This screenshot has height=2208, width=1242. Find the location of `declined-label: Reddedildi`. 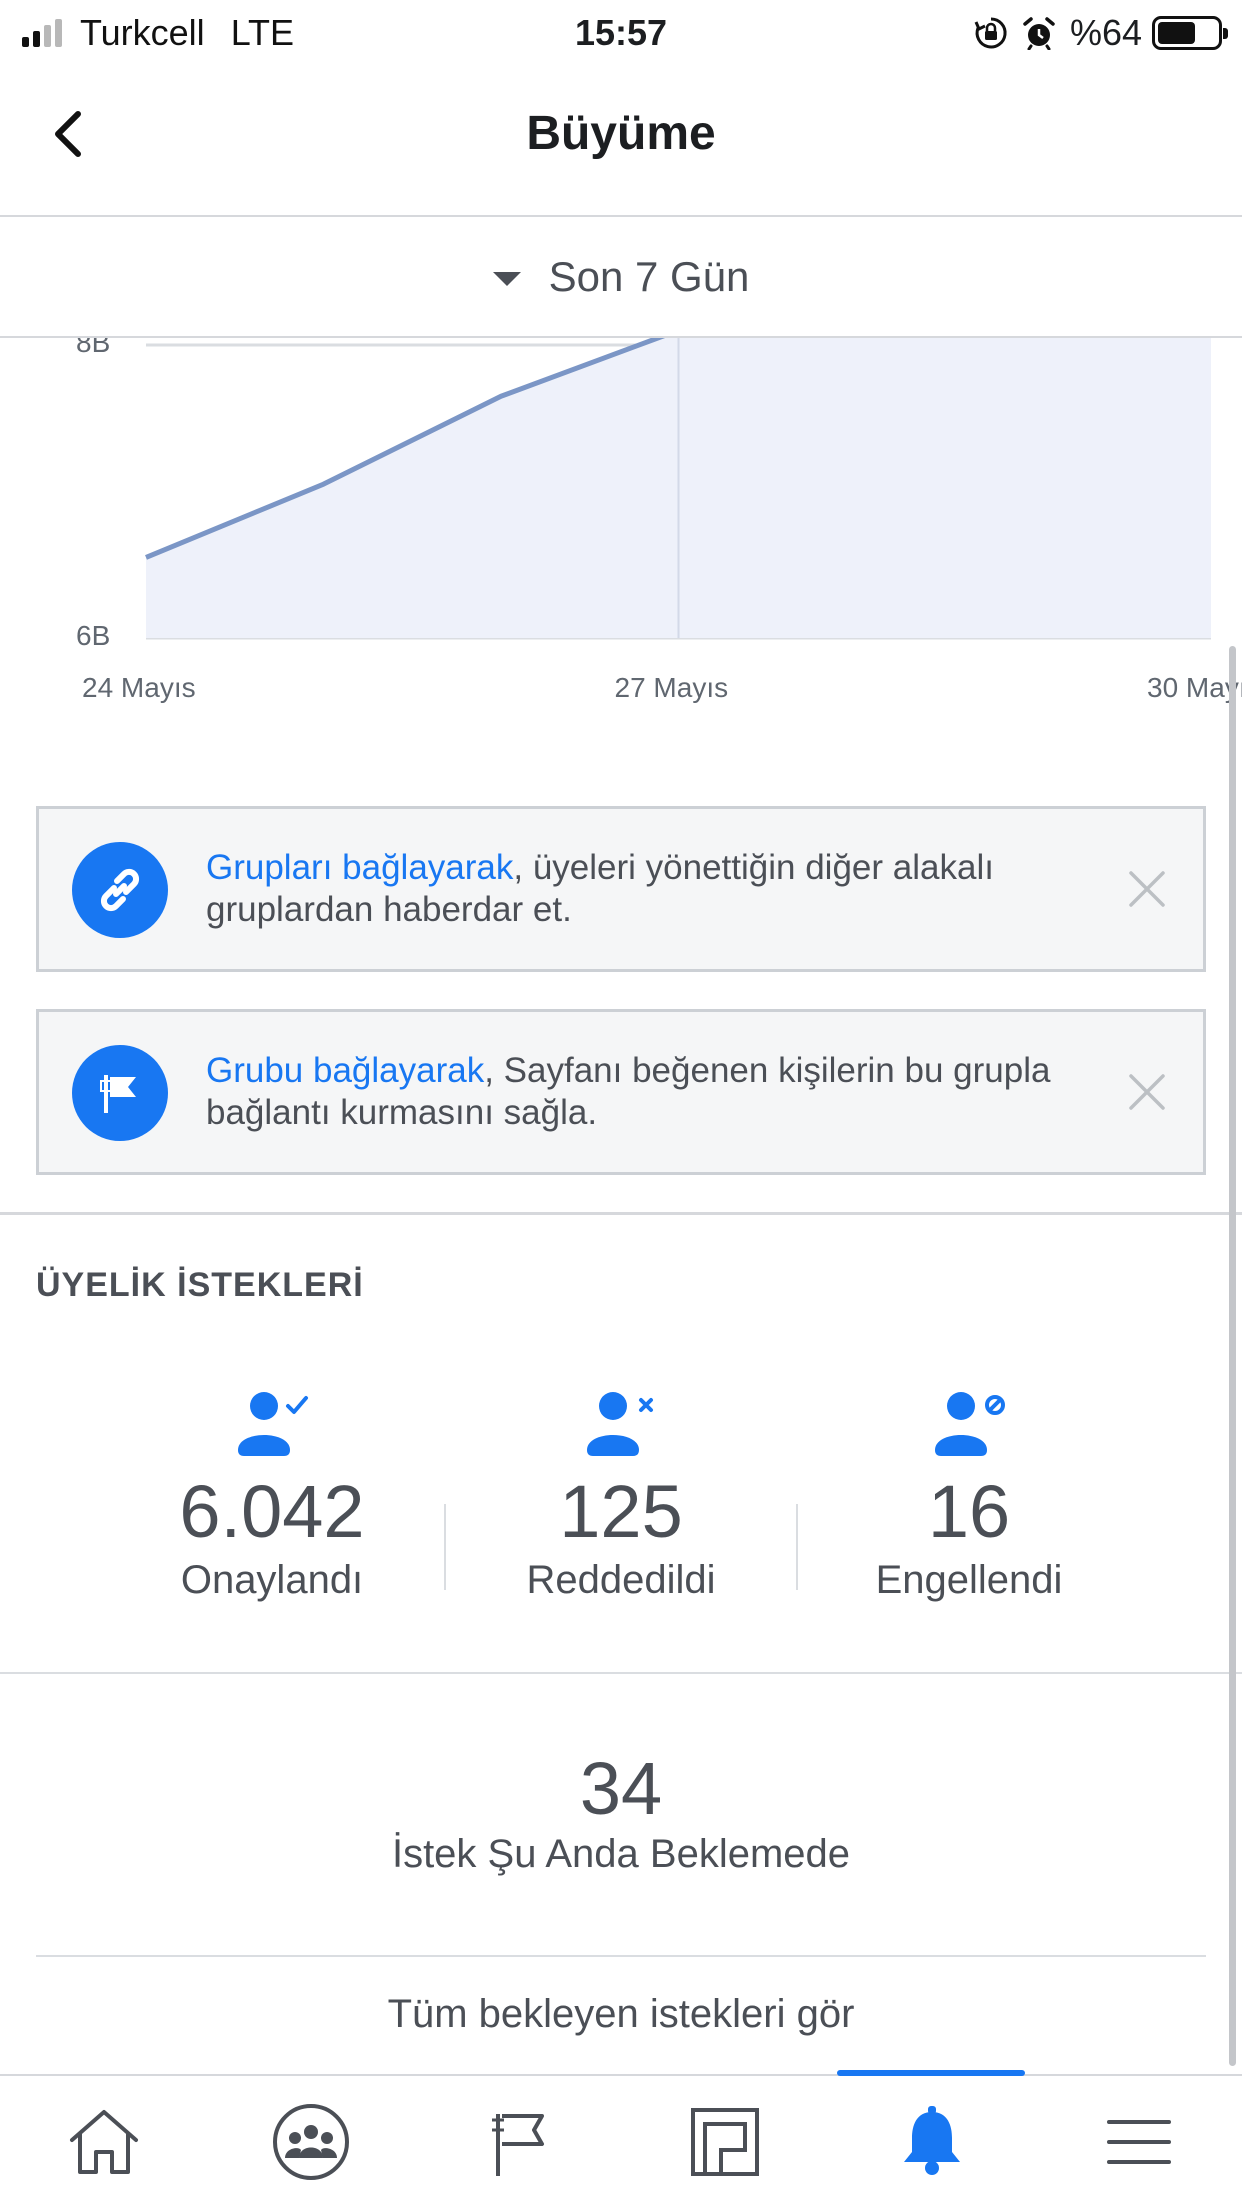

declined-label: Reddedildi is located at coordinates (621, 1580).